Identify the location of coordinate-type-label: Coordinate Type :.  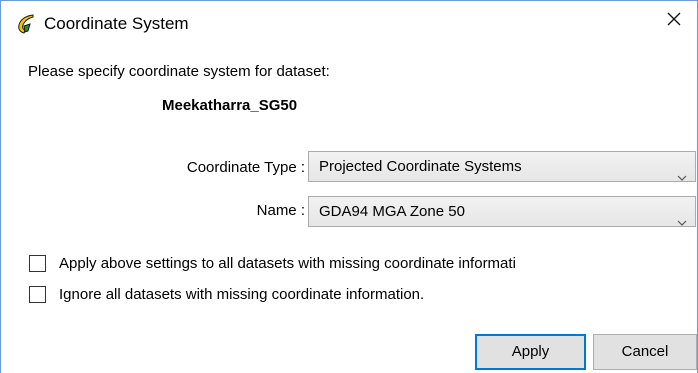
(245, 167).